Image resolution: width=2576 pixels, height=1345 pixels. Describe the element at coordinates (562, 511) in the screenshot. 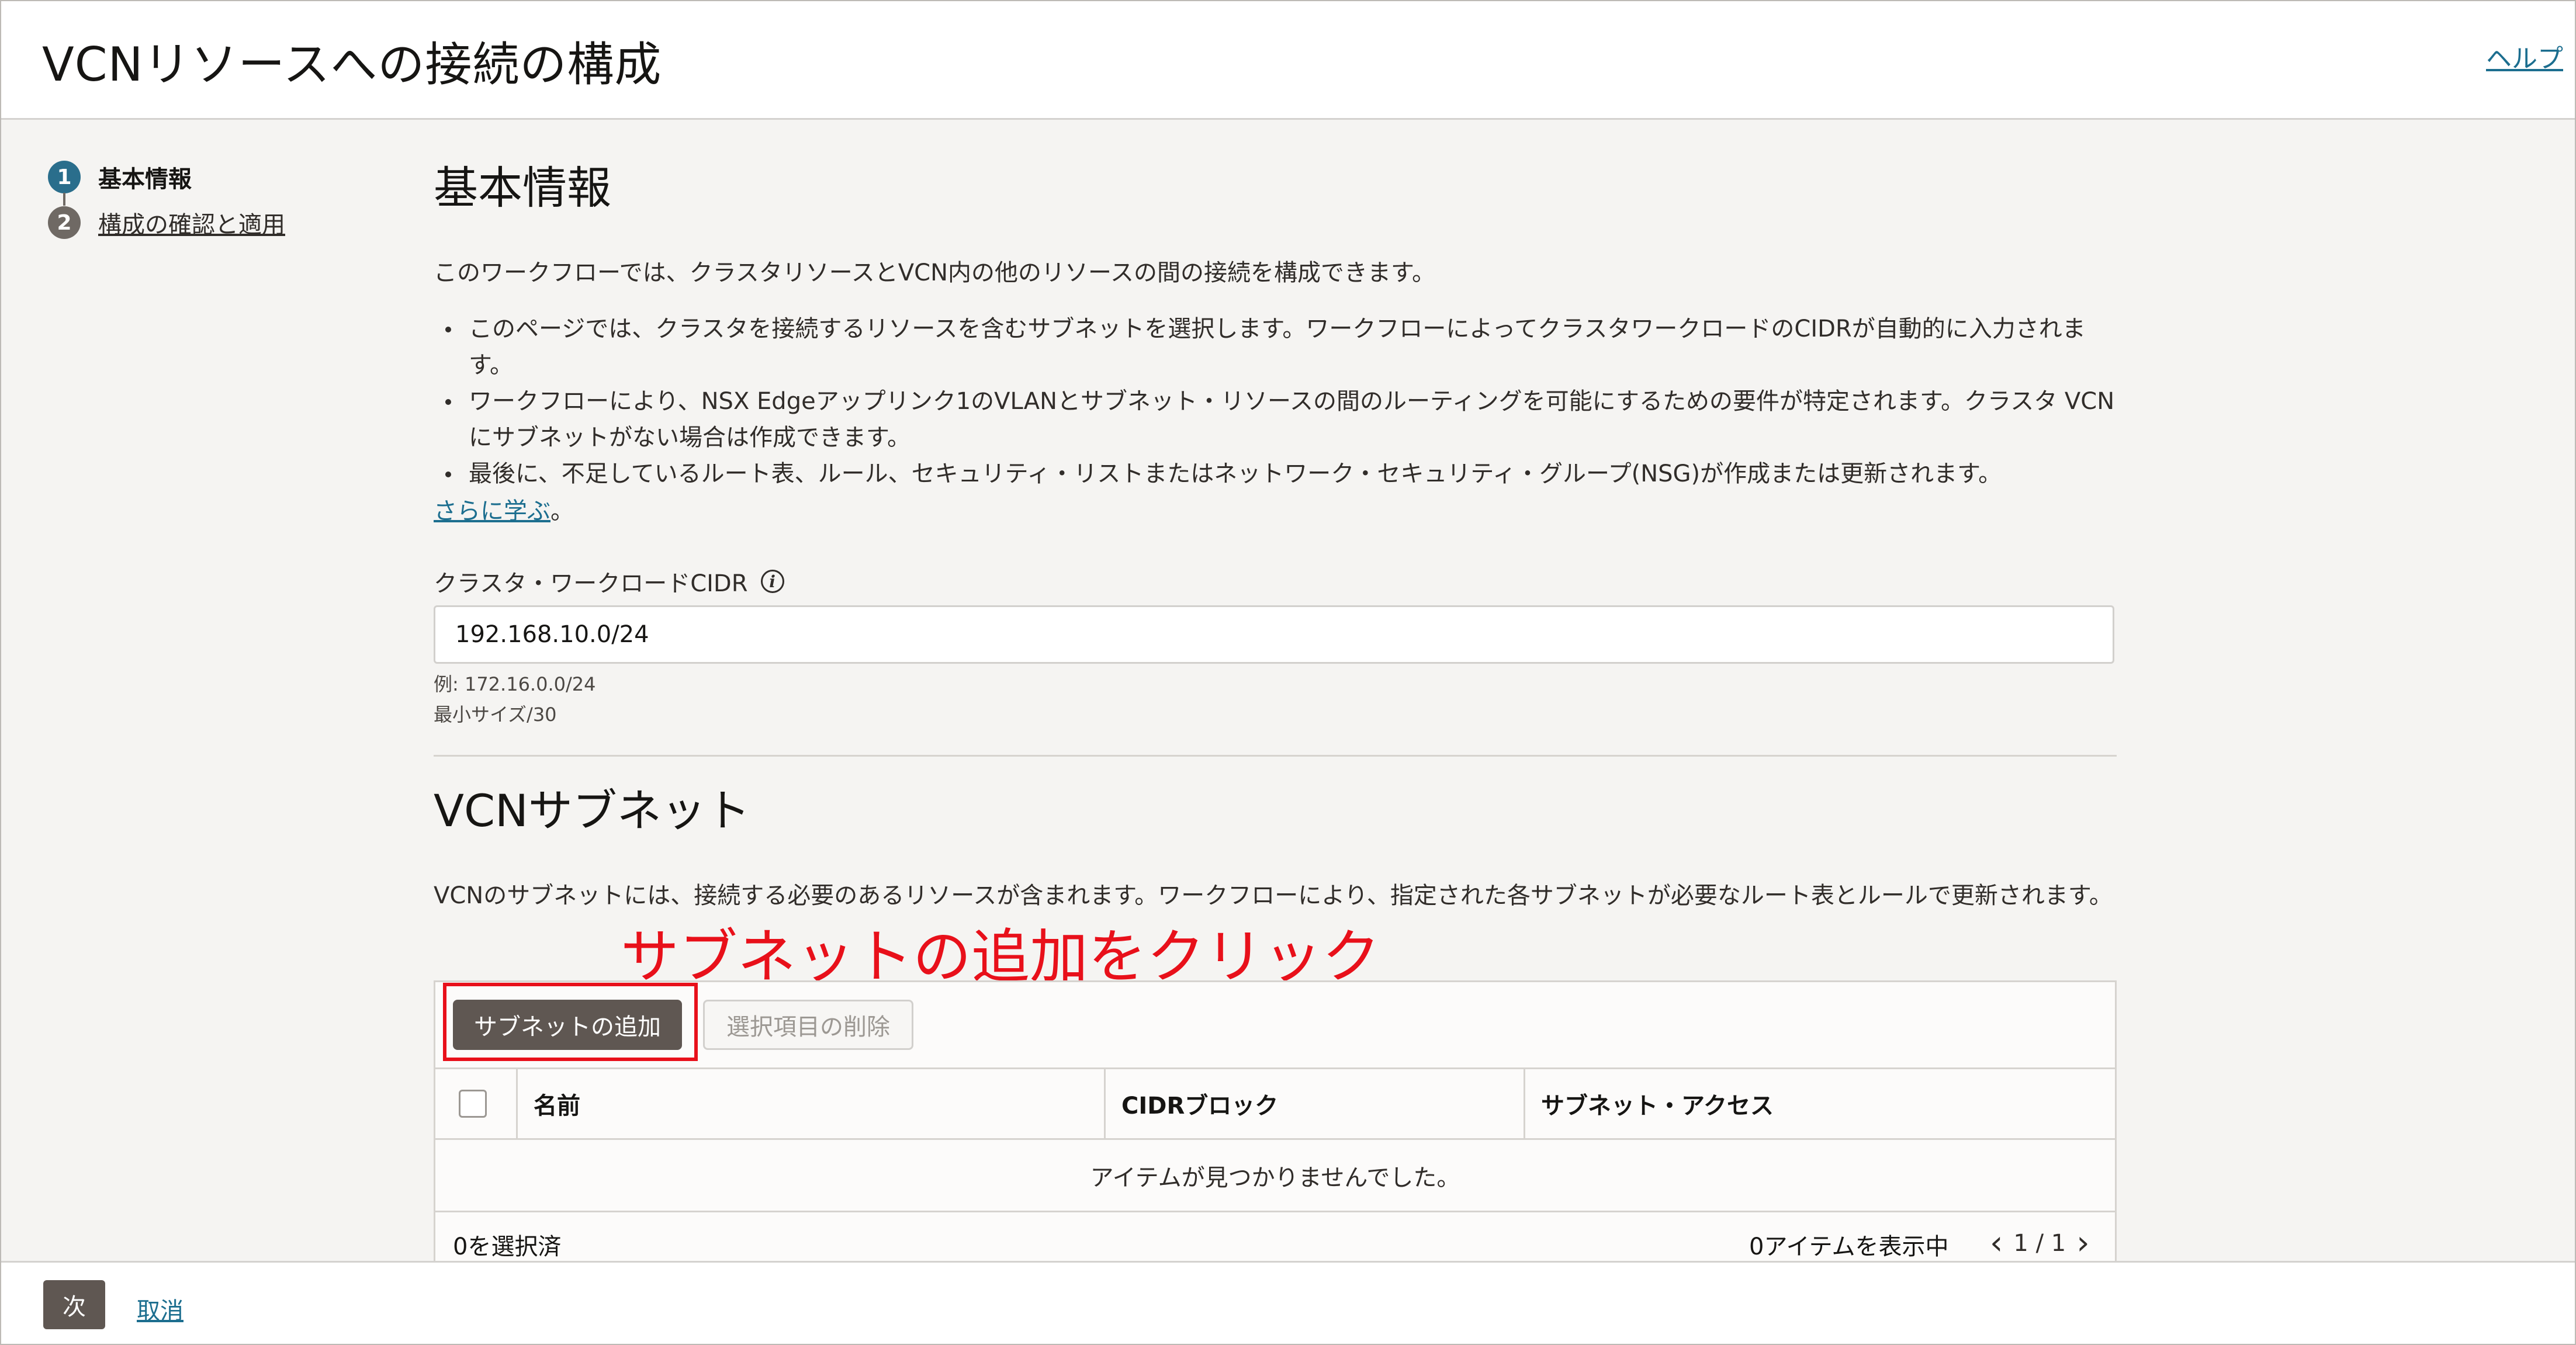

I see `learn-more-suffix: 。` at that location.